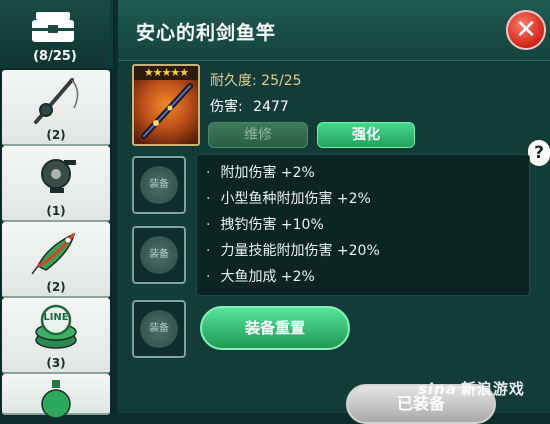  What do you see at coordinates (53, 27) in the screenshot?
I see `tackle-box-icon` at bounding box center [53, 27].